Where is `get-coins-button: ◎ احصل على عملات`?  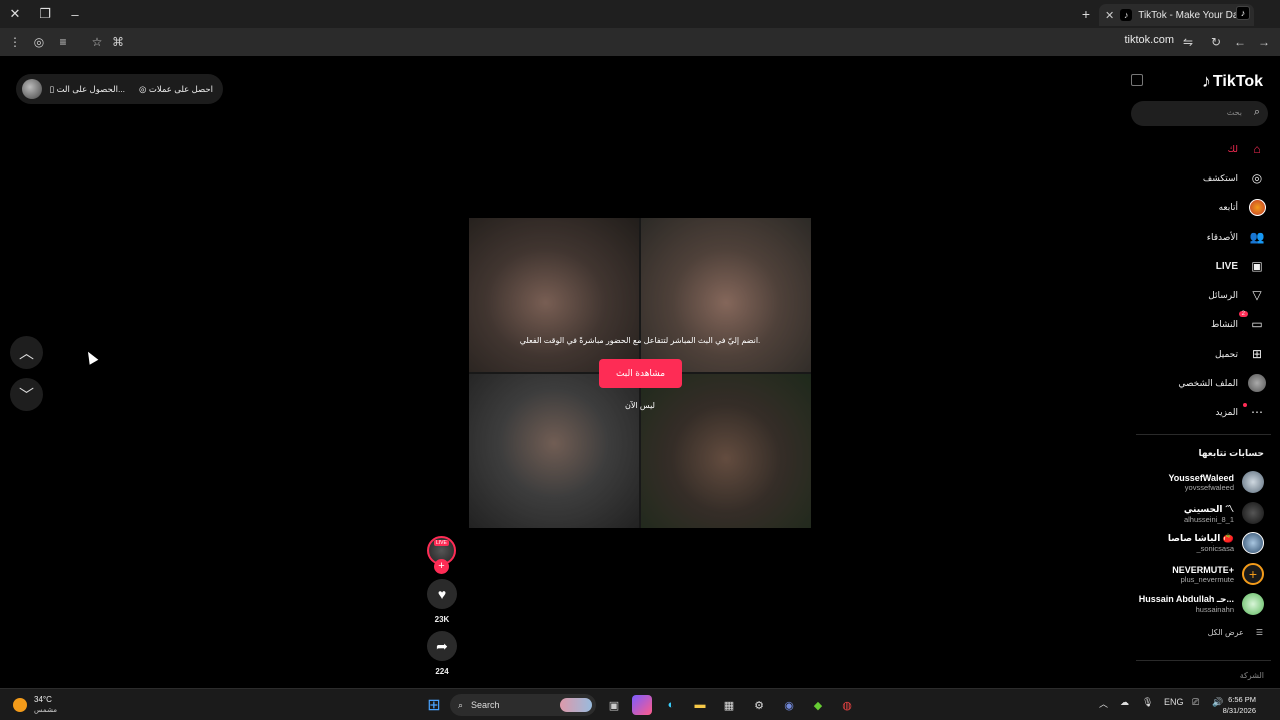 get-coins-button: ◎ احصل على عملات is located at coordinates (176, 89).